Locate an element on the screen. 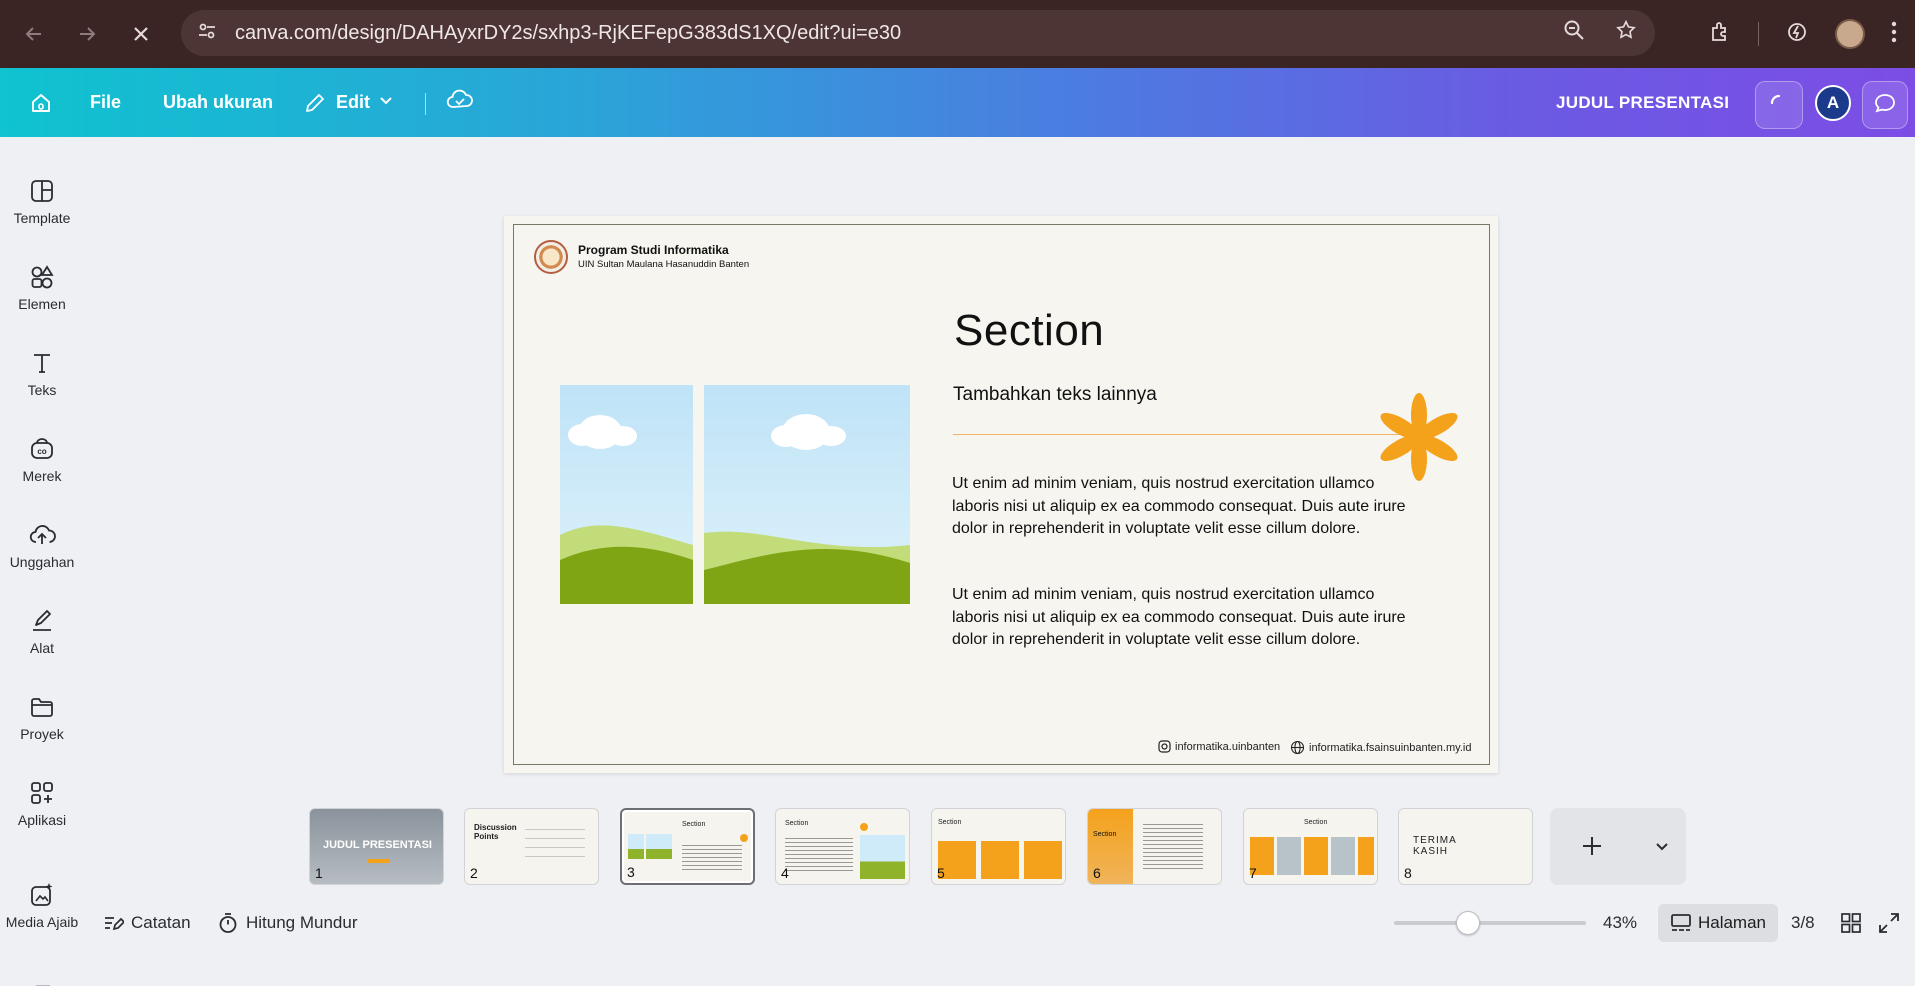  zoom-level: 43% is located at coordinates (1620, 923).